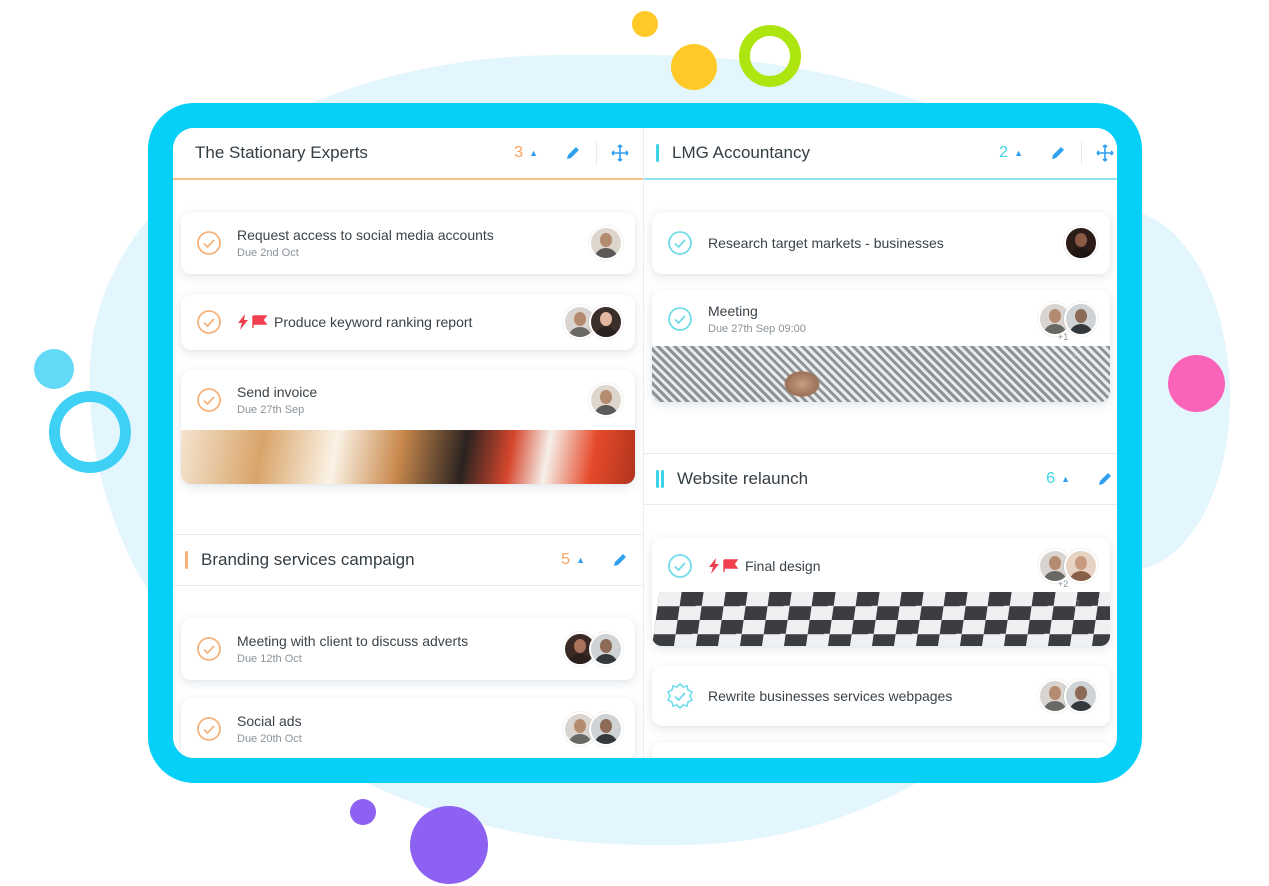  I want to click on task-card: Send invoice Due 27th Sep, so click(408, 427).